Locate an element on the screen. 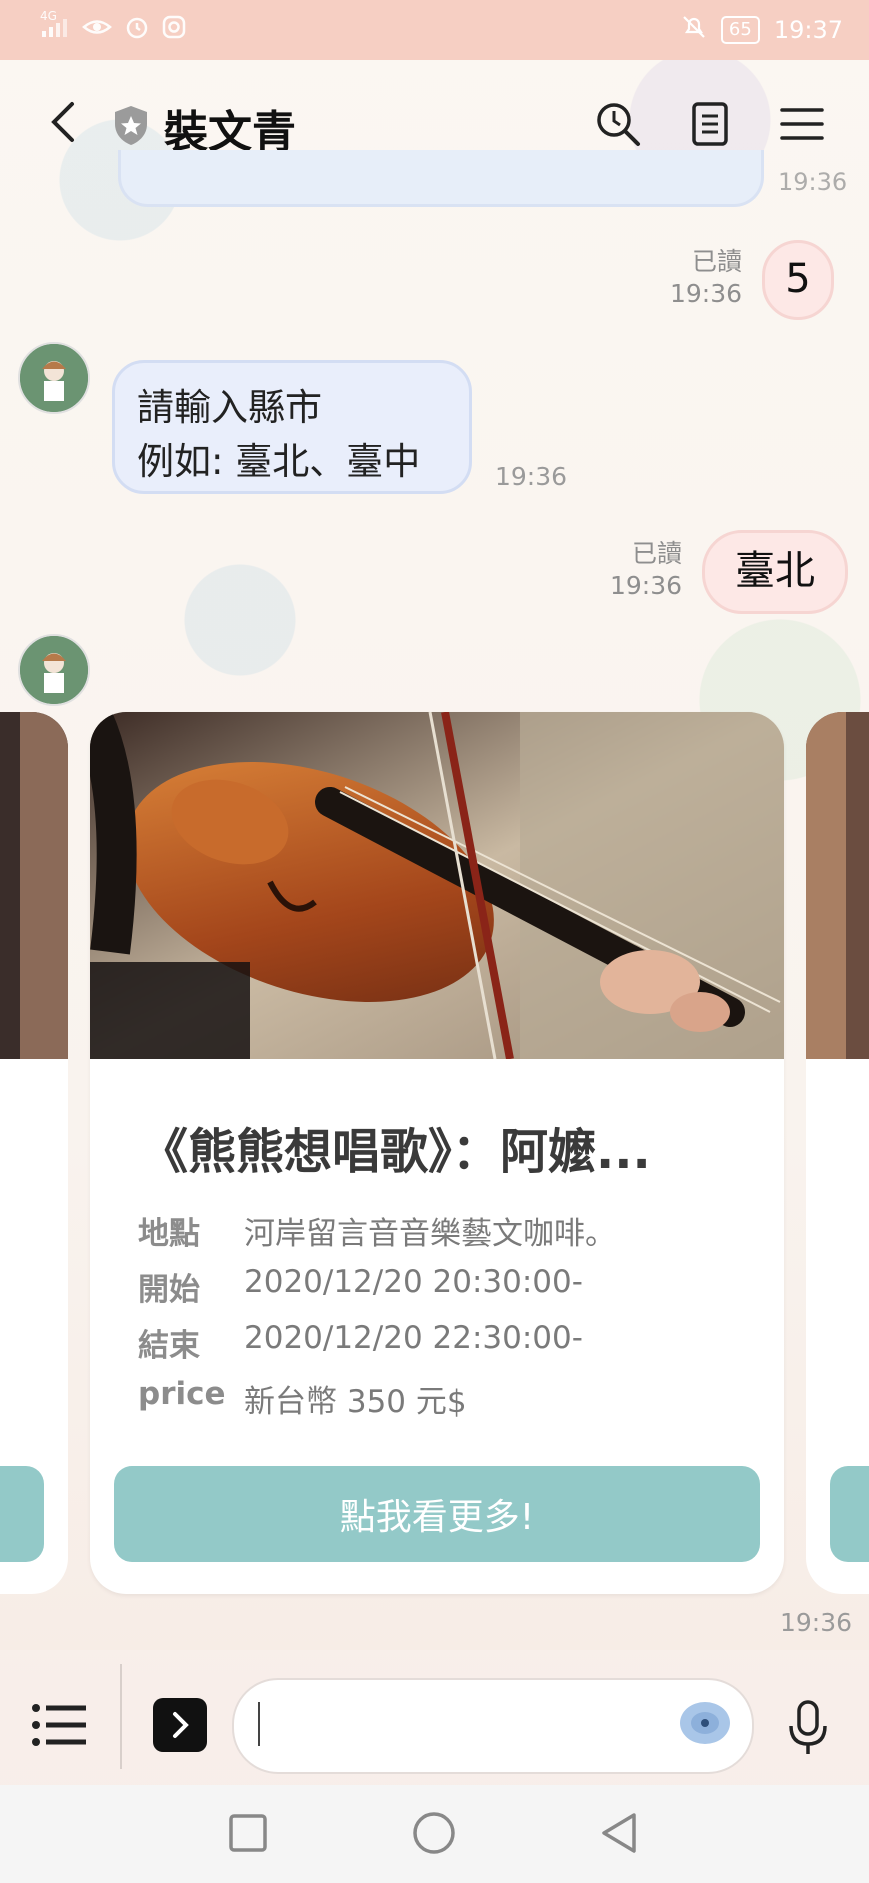  sticker-icon is located at coordinates (705, 1723).